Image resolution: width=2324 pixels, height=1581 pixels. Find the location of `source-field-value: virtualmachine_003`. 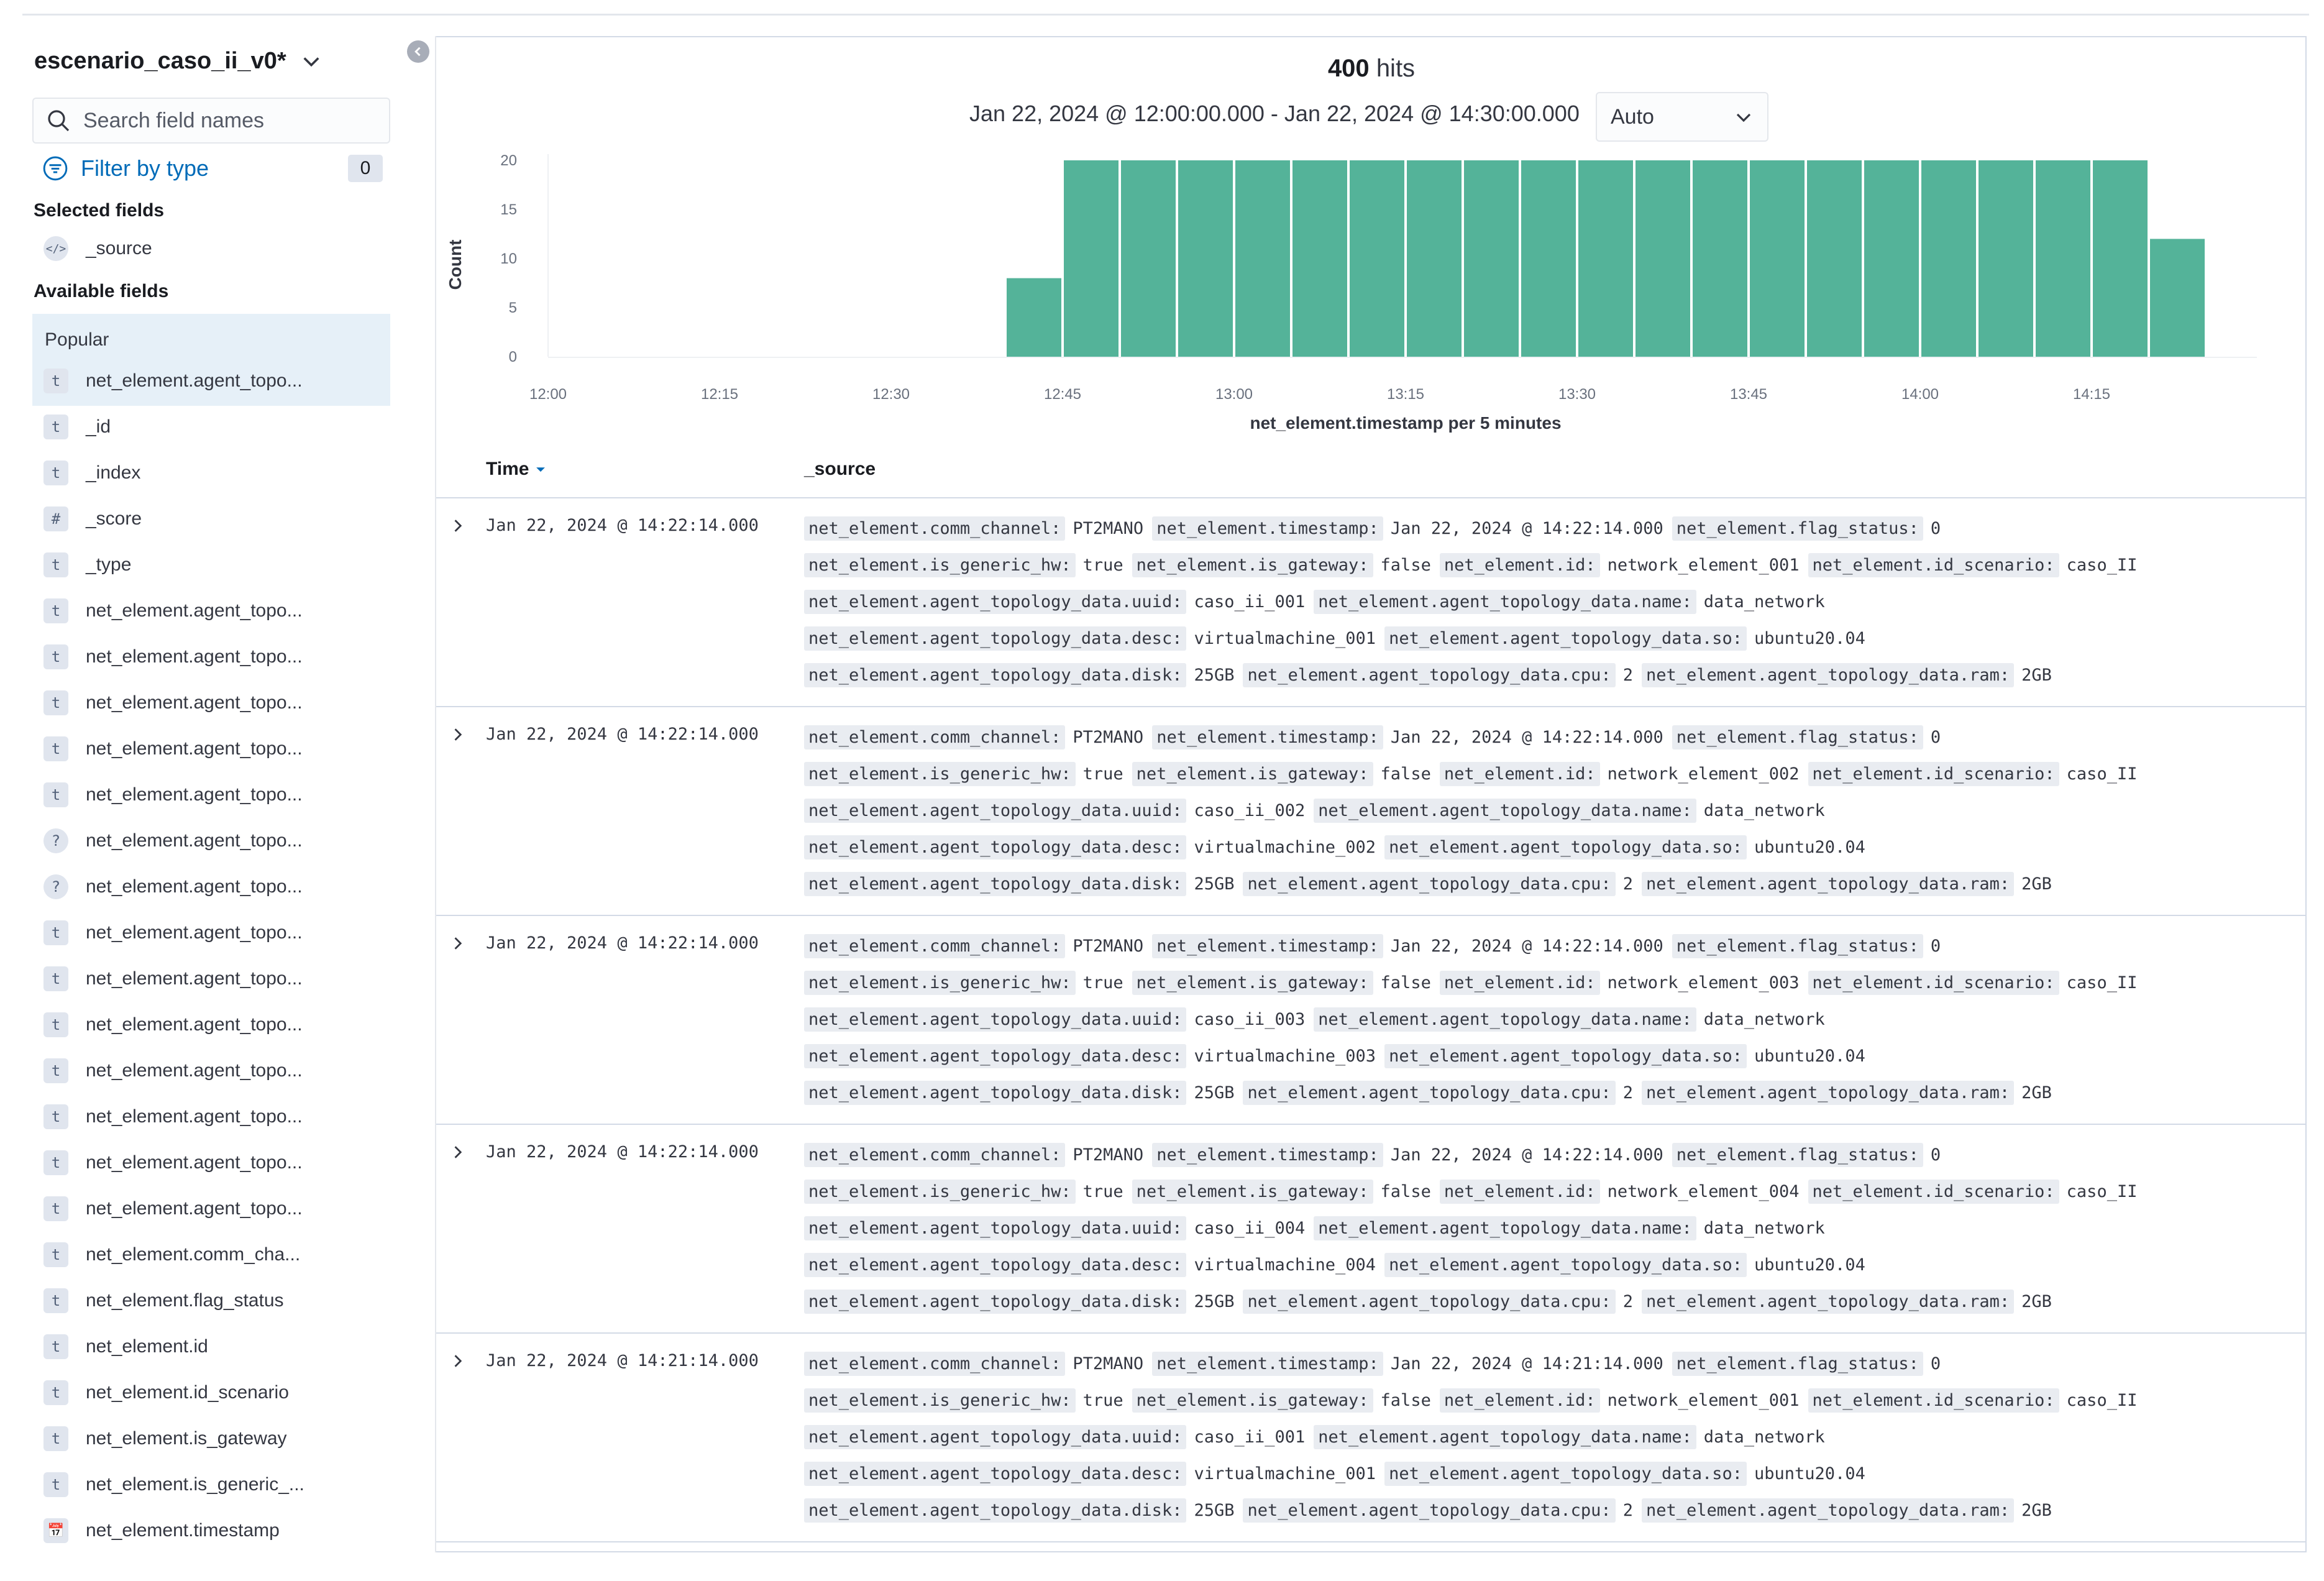

source-field-value: virtualmachine_003 is located at coordinates (1285, 1056).